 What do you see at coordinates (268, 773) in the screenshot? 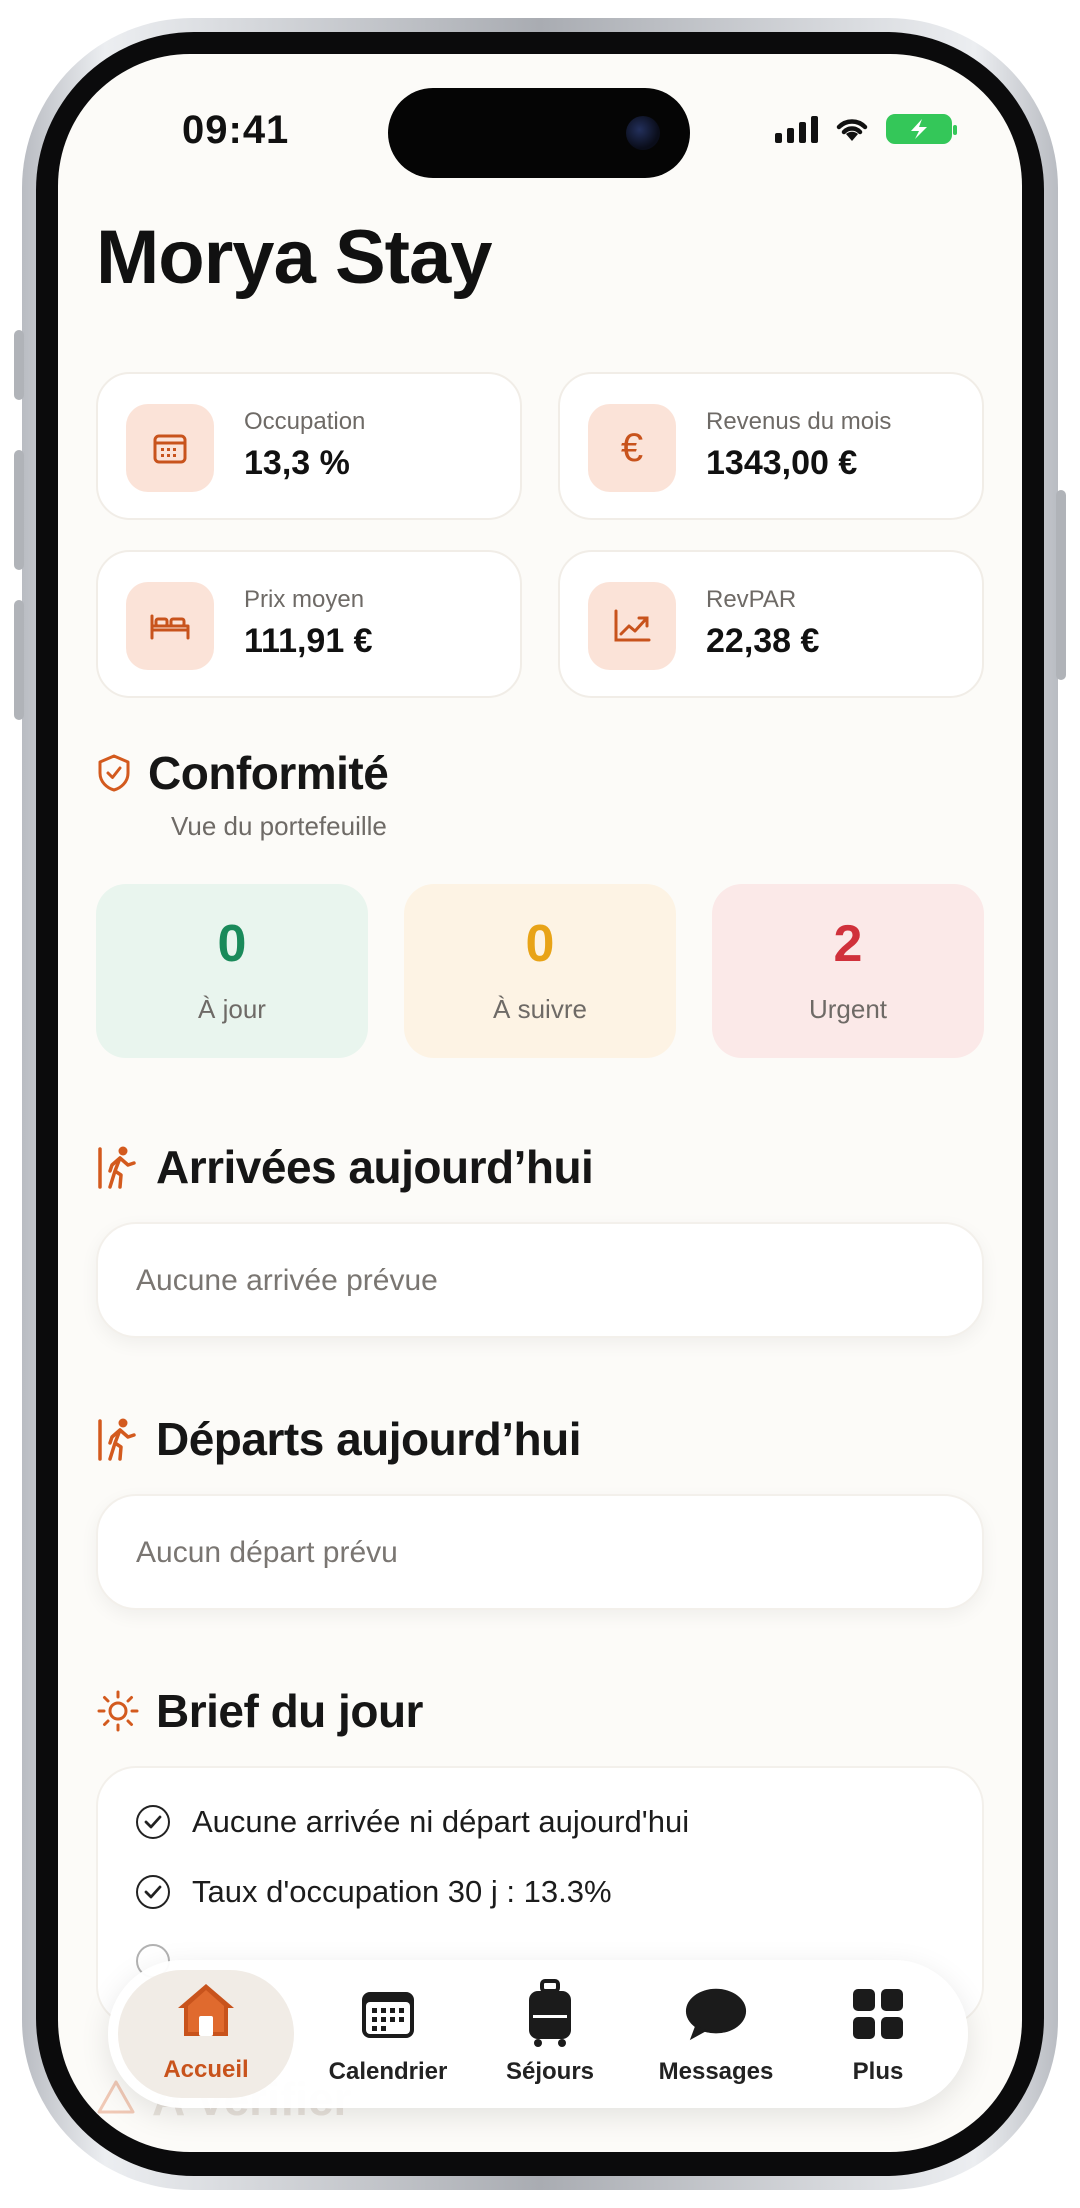
I see `section-title: Conformité` at bounding box center [268, 773].